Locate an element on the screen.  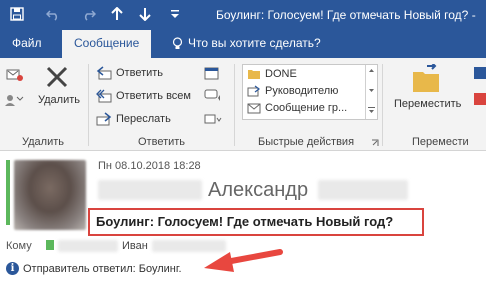
lightbulb-icon is located at coordinates (177, 42).